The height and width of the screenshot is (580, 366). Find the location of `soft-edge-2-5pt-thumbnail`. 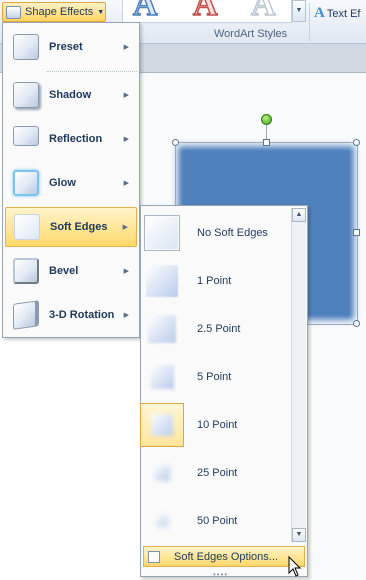

soft-edge-2-5pt-thumbnail is located at coordinates (162, 329).